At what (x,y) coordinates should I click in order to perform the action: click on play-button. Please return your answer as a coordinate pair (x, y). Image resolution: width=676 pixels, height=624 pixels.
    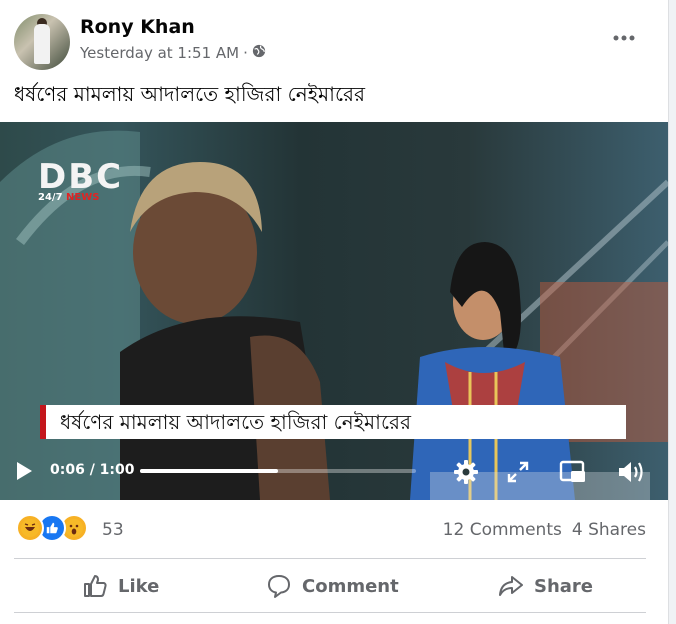
    Looking at the image, I should click on (25, 471).